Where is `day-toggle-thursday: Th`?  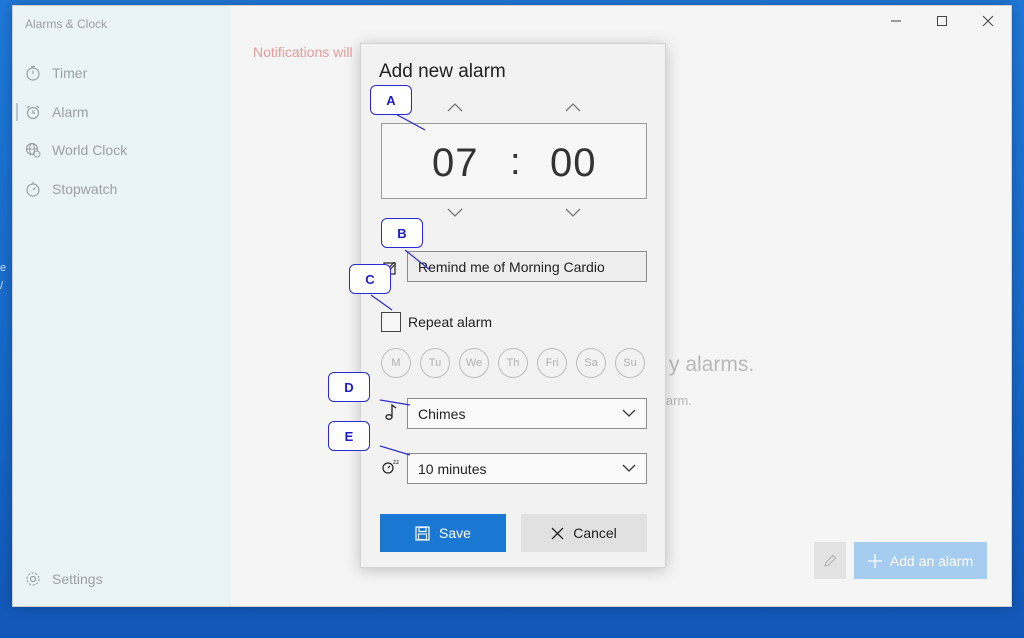 day-toggle-thursday: Th is located at coordinates (513, 363).